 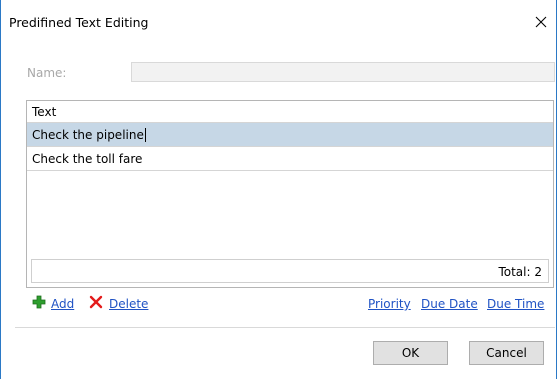 What do you see at coordinates (290, 112) in the screenshot?
I see `grid-column-header-text: Text` at bounding box center [290, 112].